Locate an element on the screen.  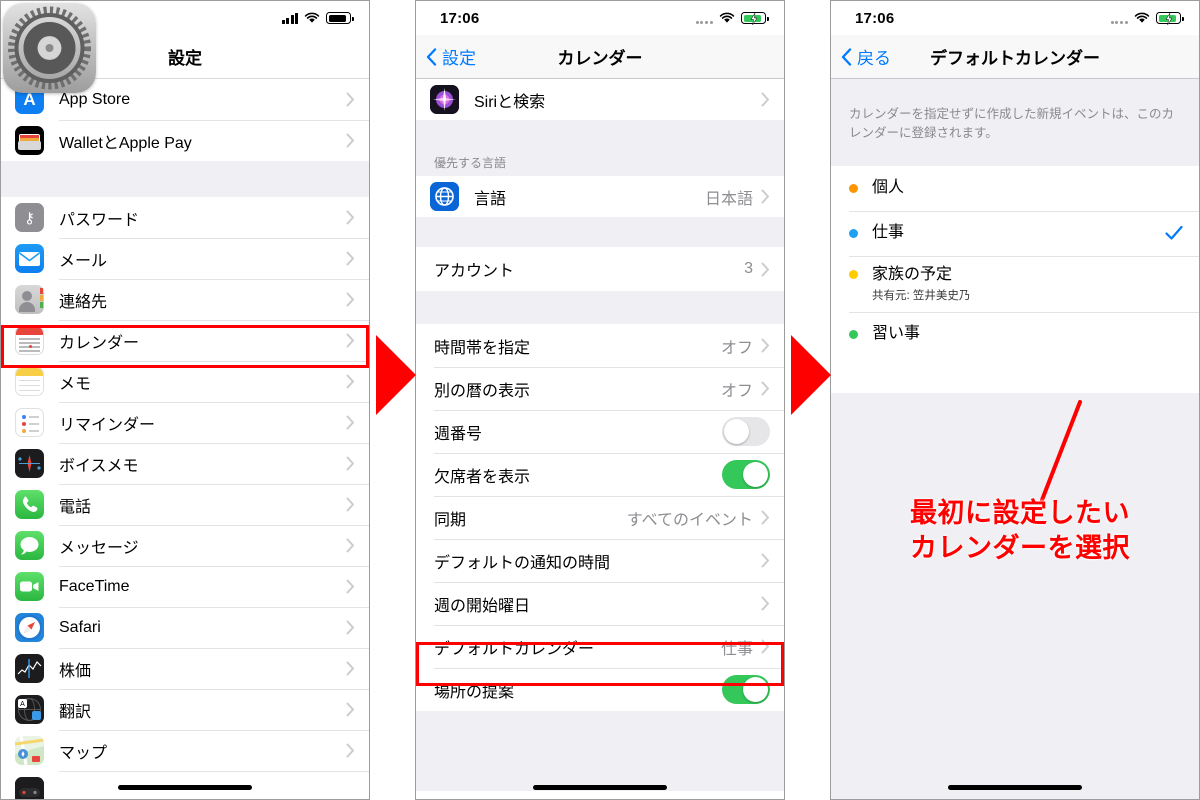
back-button: 戻る is located at coordinates (861, 56).